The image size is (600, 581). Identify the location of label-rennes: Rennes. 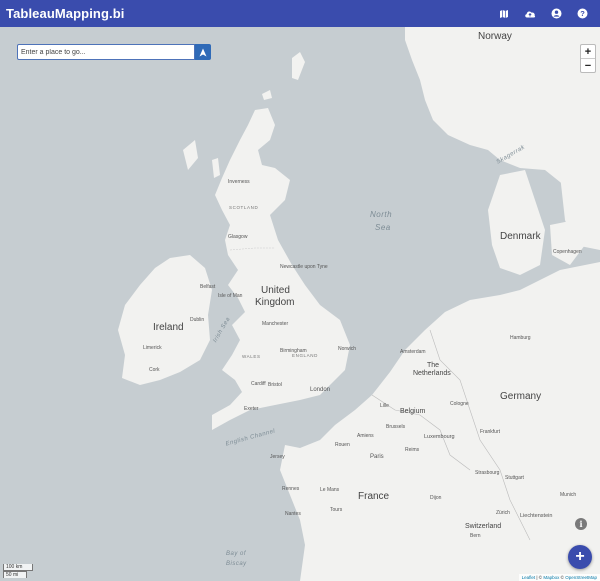
(291, 489).